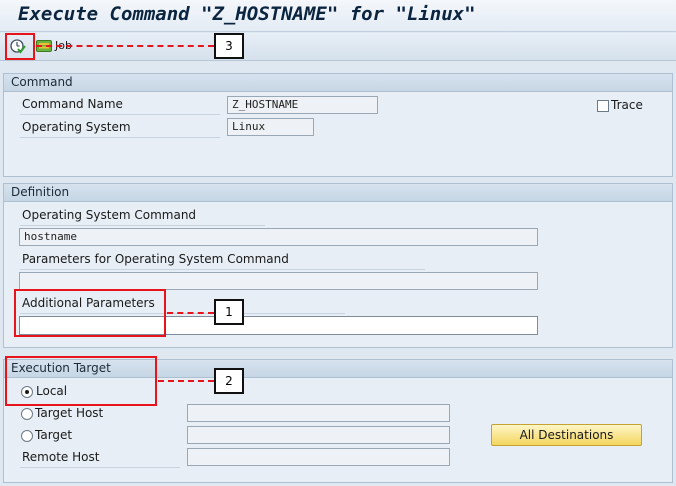 Image resolution: width=676 pixels, height=486 pixels. I want to click on command-group-header: Command, so click(338, 83).